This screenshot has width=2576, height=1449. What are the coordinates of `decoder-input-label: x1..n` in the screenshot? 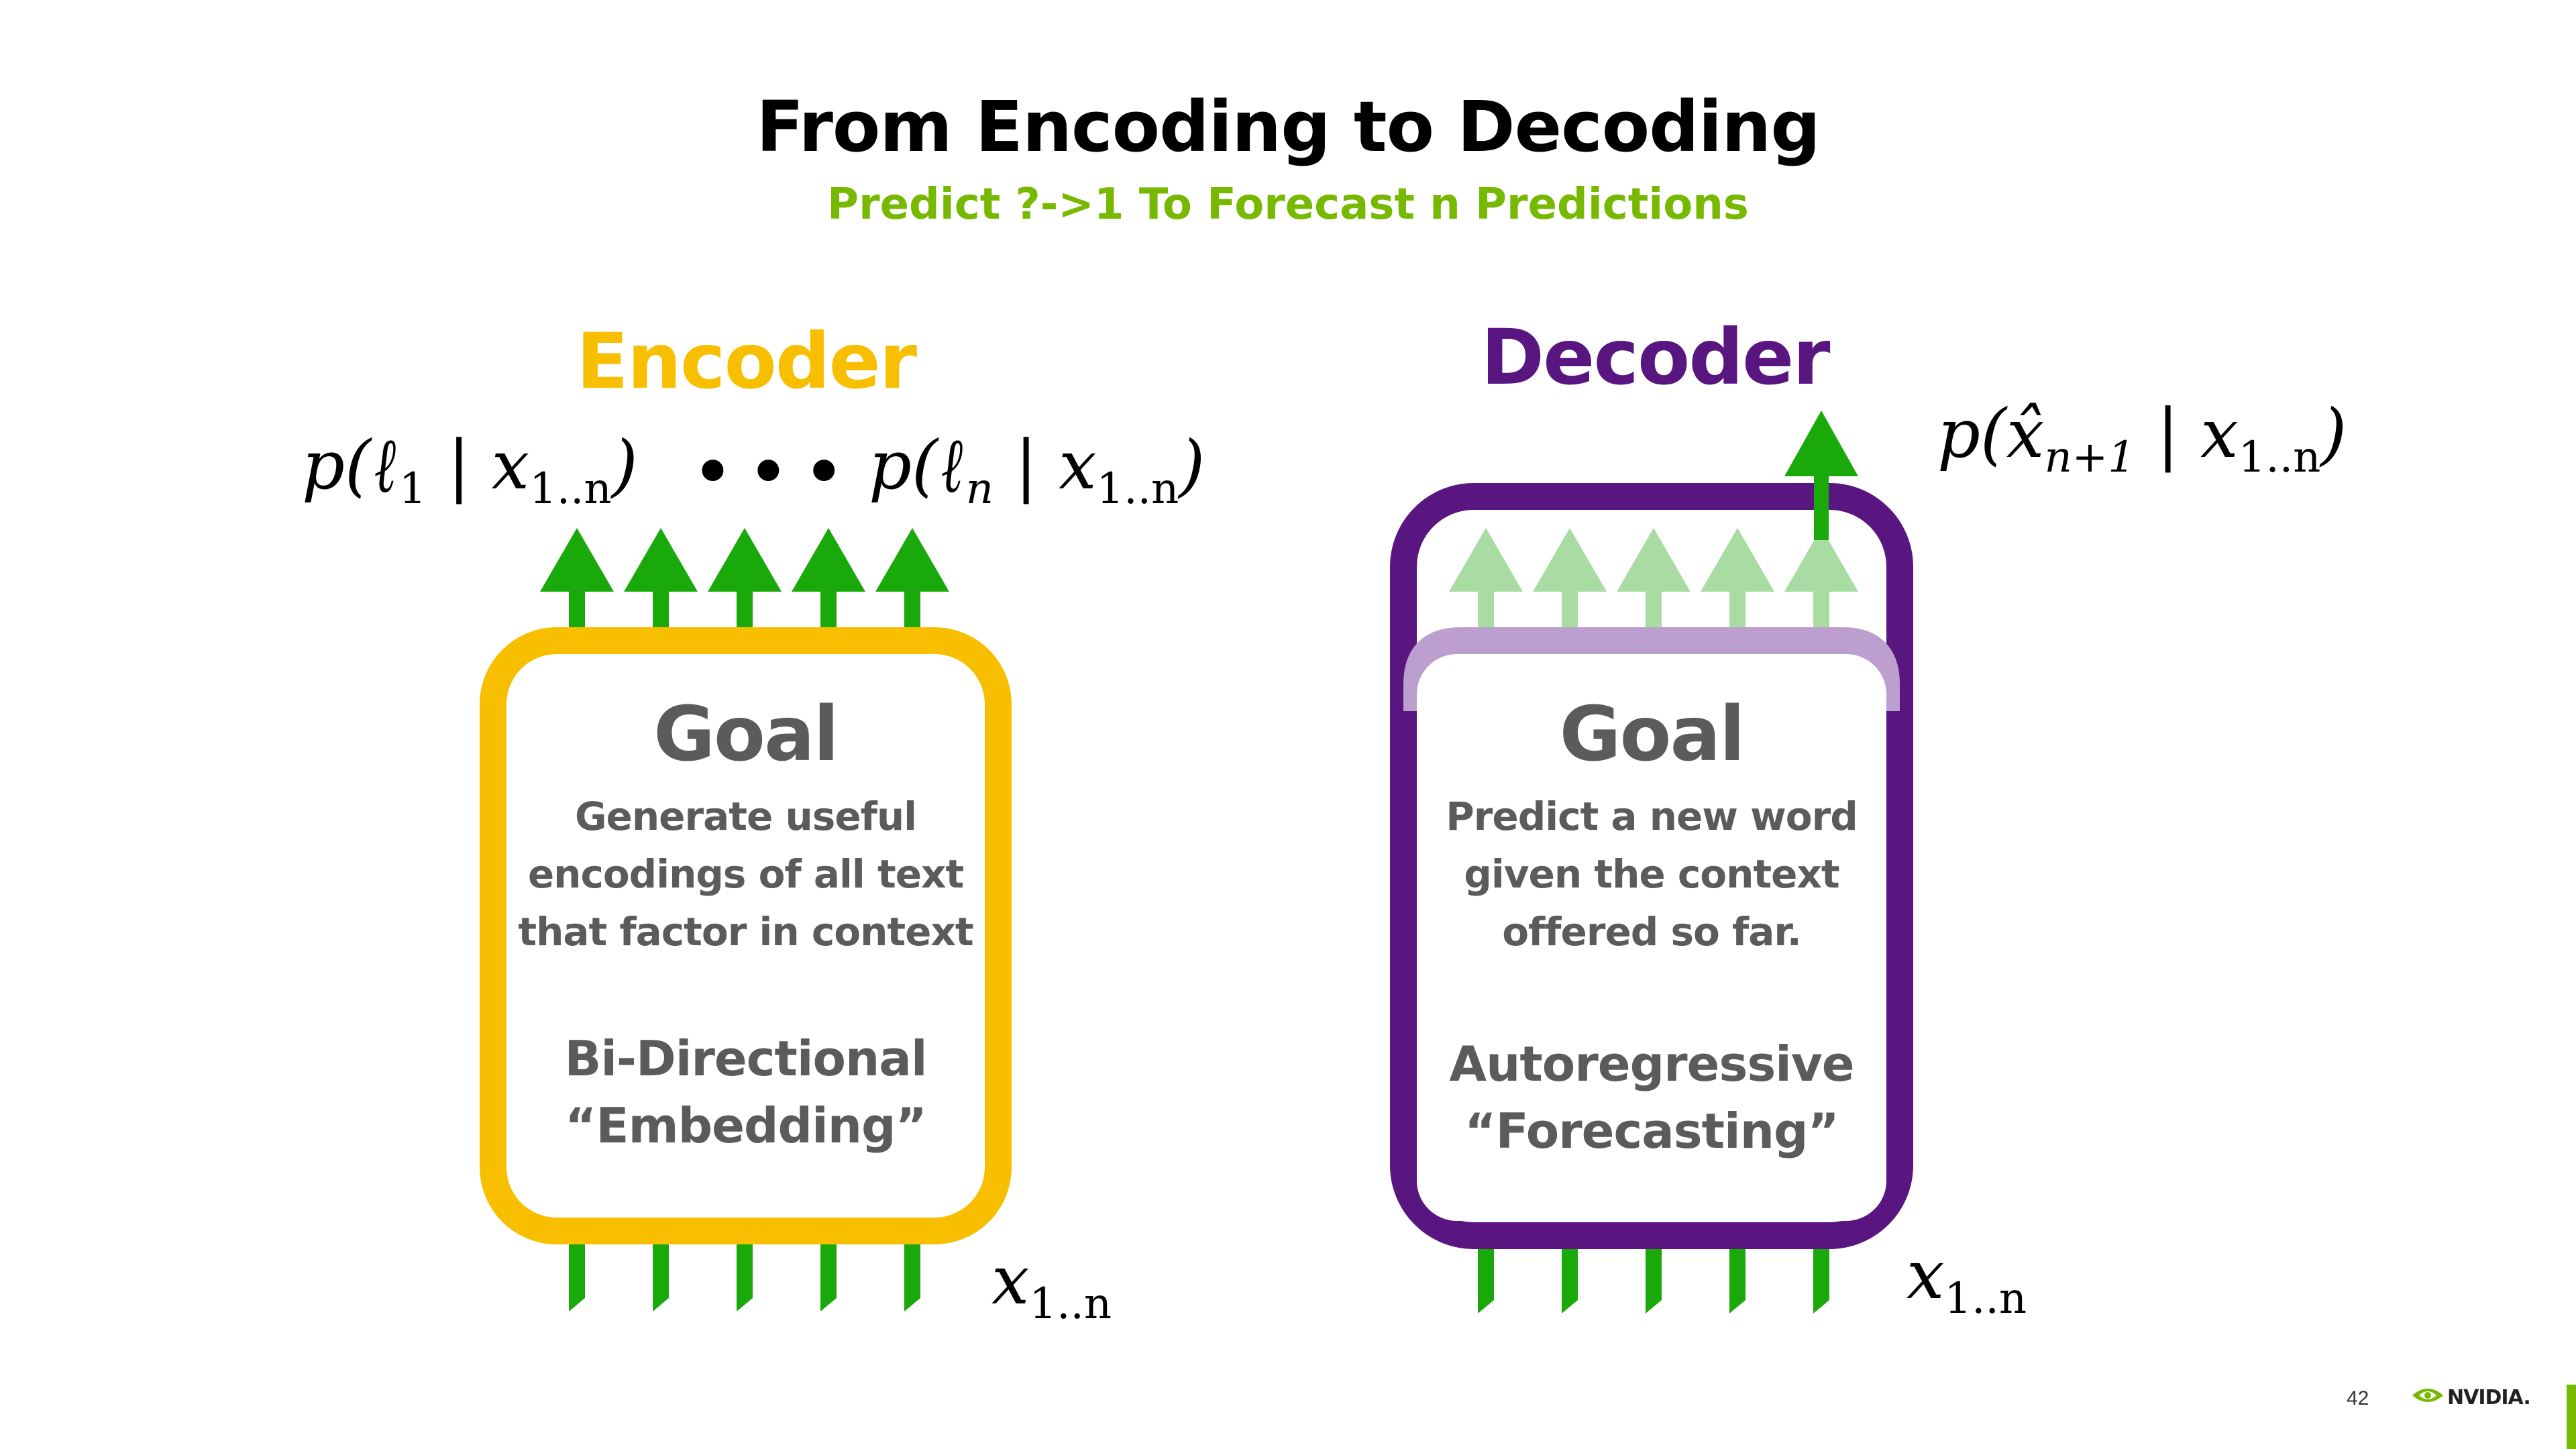 It's located at (1967, 1280).